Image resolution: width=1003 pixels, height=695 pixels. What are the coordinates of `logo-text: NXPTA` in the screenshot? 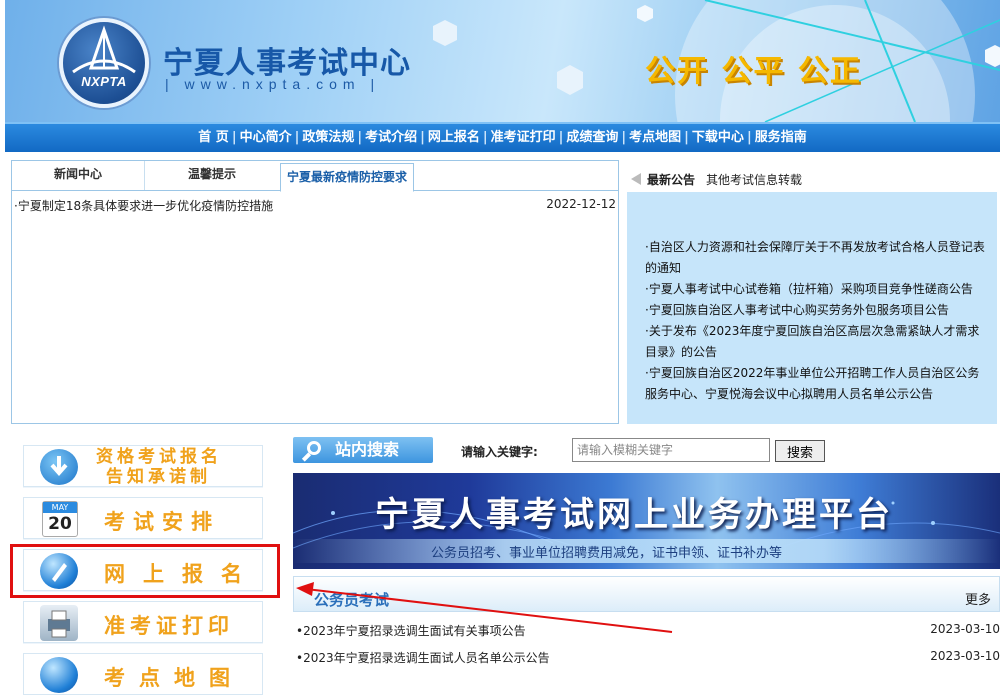 It's located at (104, 81).